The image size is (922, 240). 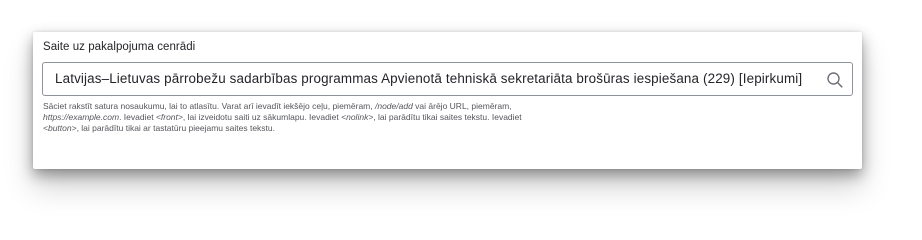 I want to click on node-add-example: /node/add, so click(x=393, y=106).